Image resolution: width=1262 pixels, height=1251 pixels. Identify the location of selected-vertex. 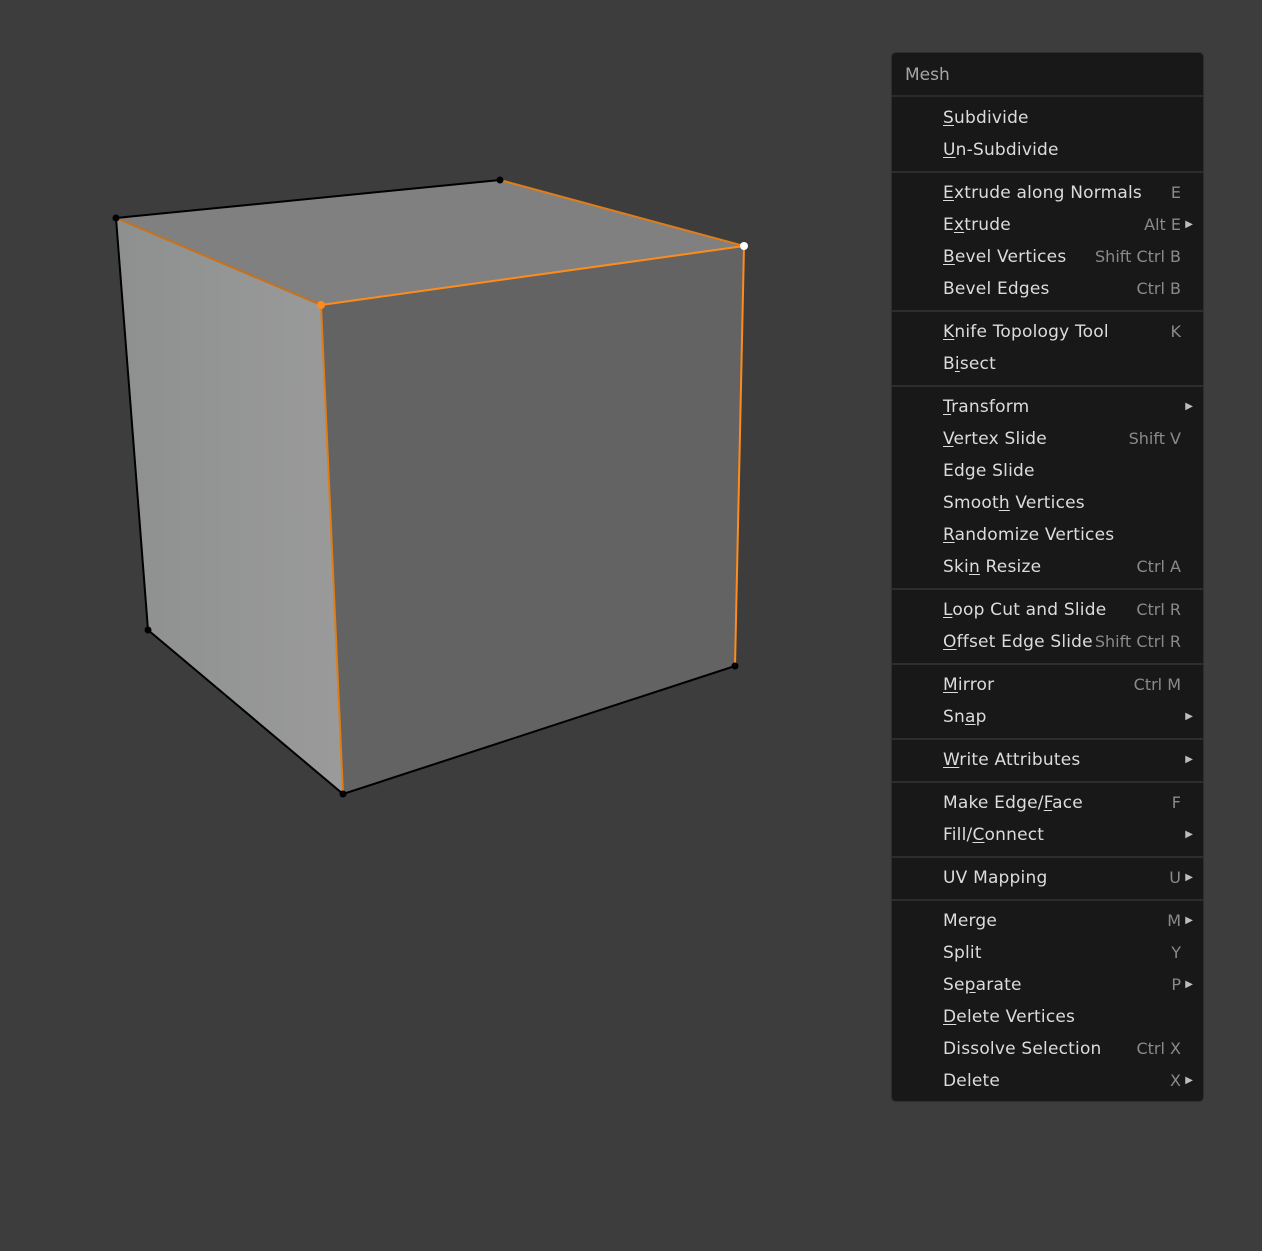
(321, 305).